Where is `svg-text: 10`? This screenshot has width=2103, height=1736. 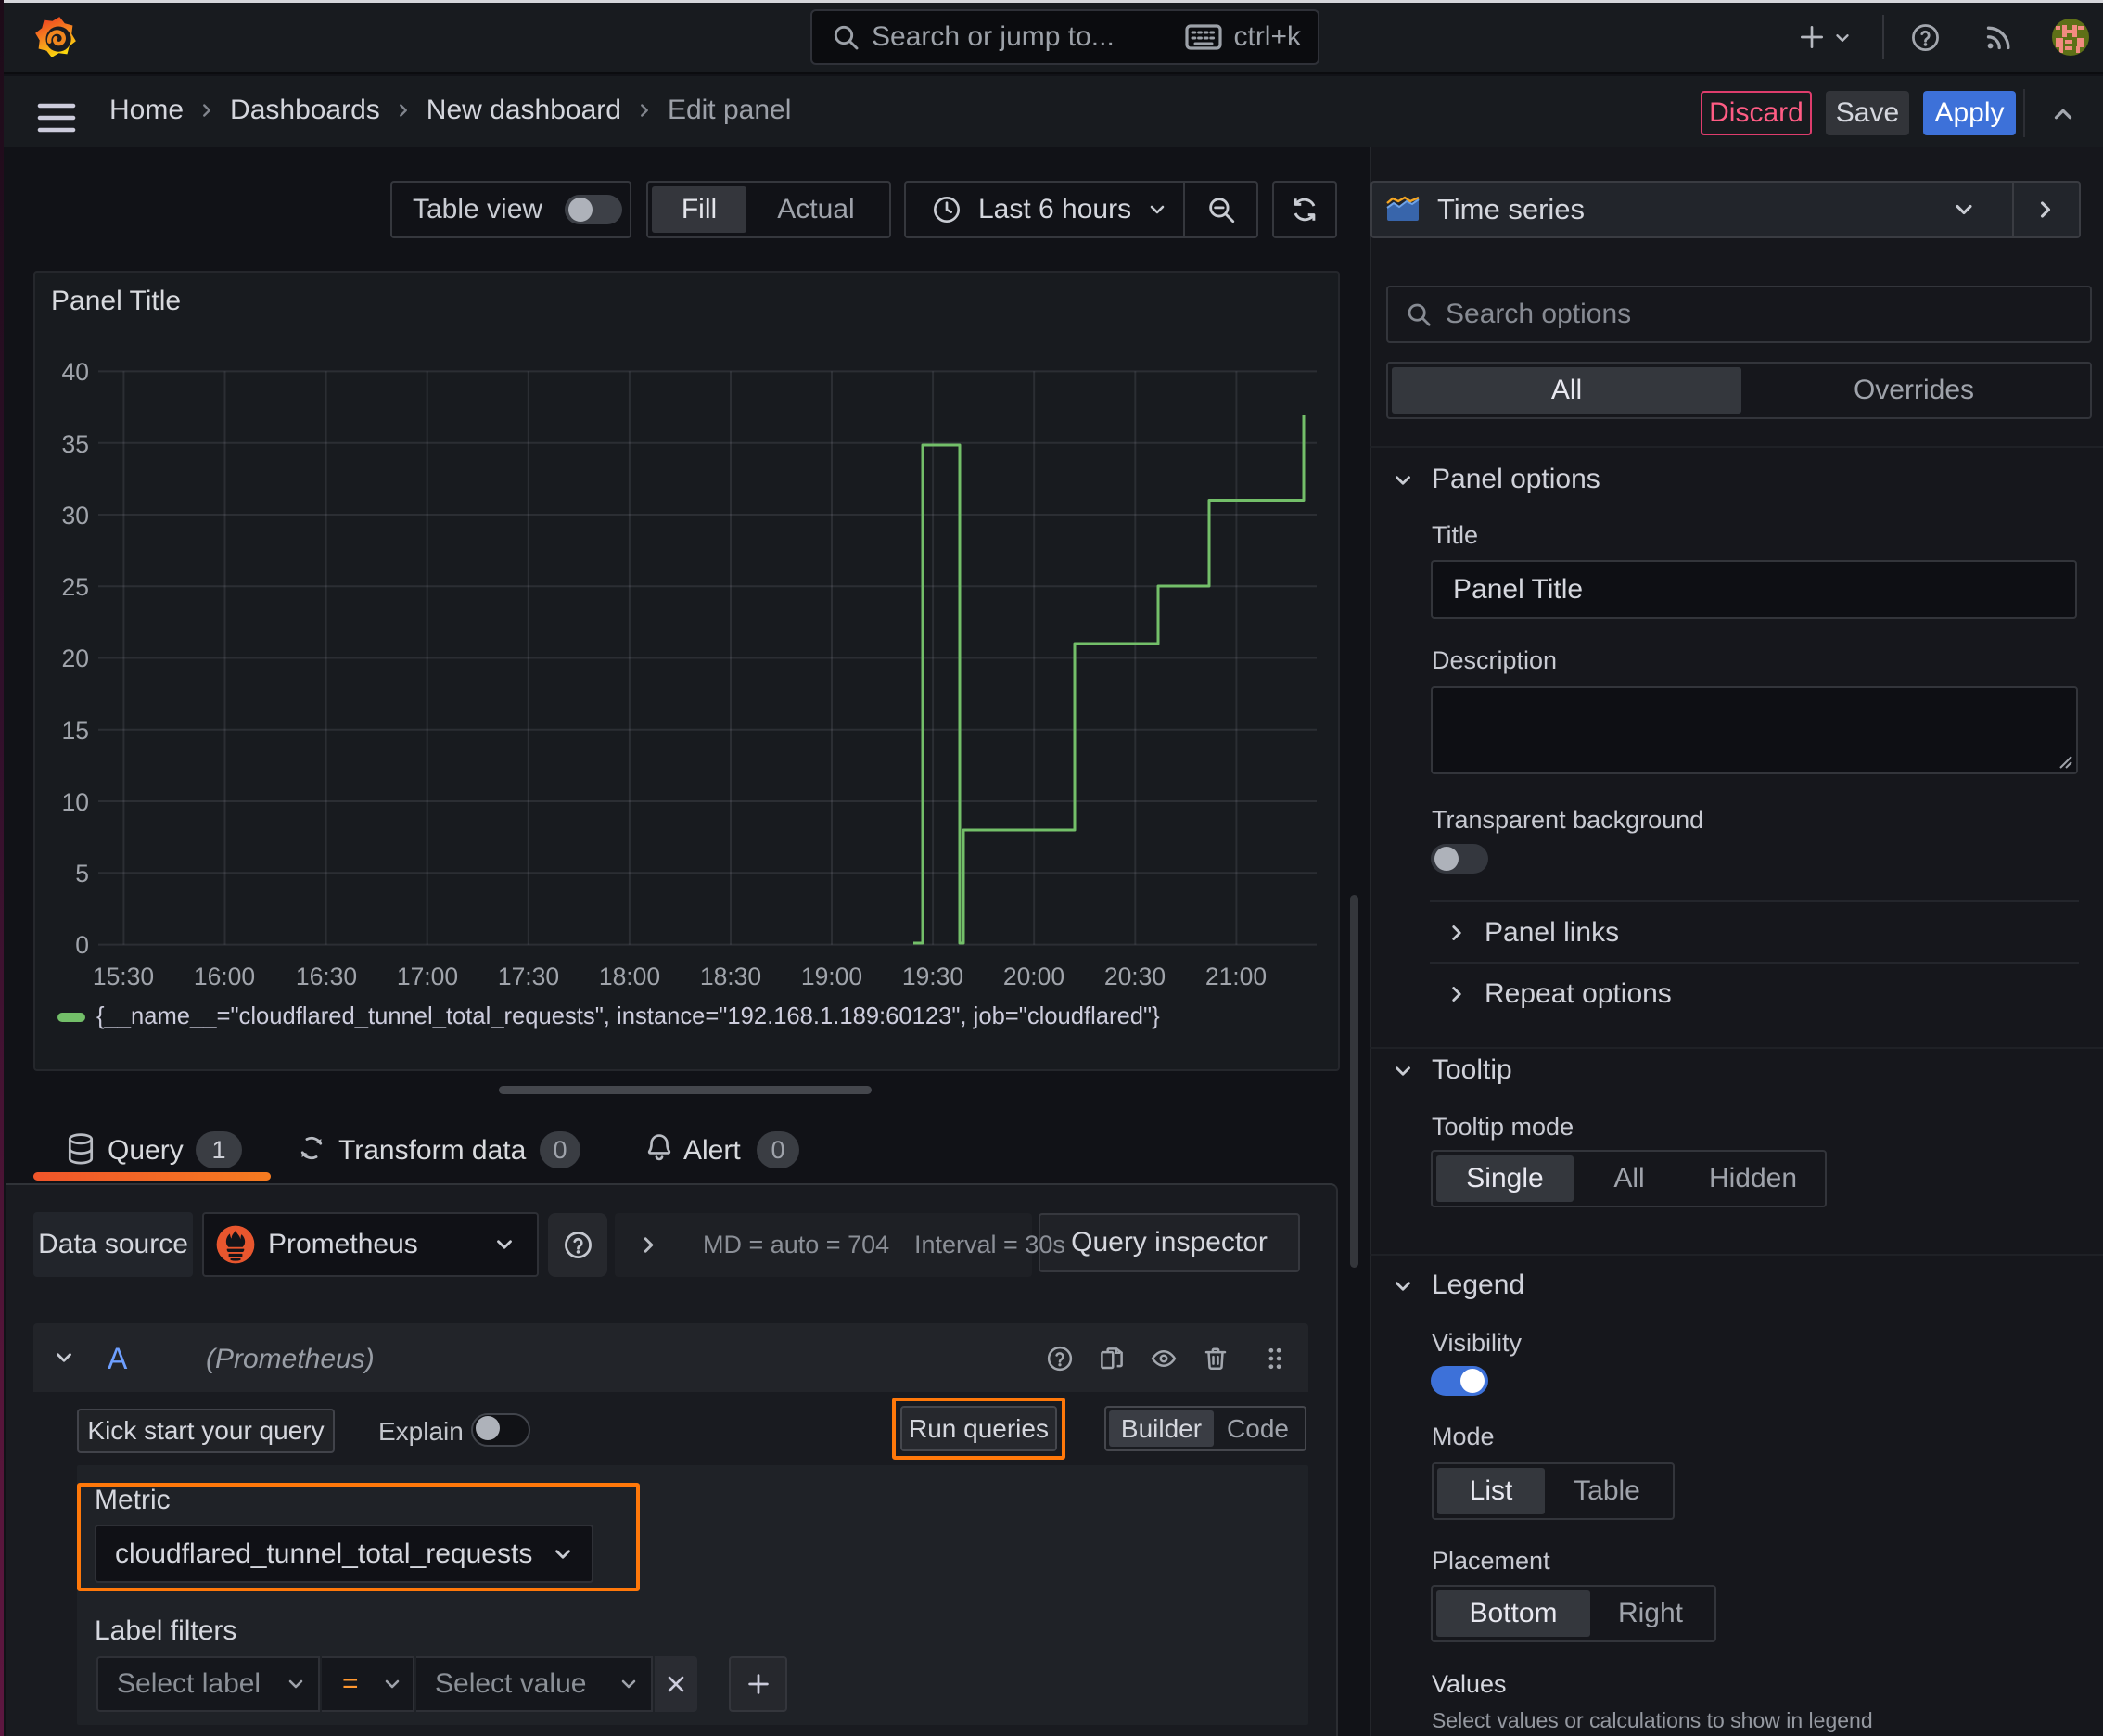
svg-text: 10 is located at coordinates (75, 802).